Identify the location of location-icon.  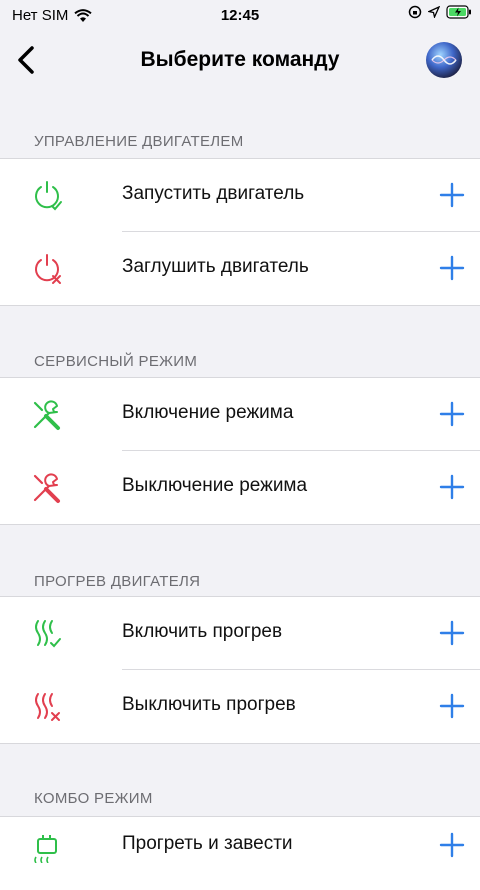
(434, 12).